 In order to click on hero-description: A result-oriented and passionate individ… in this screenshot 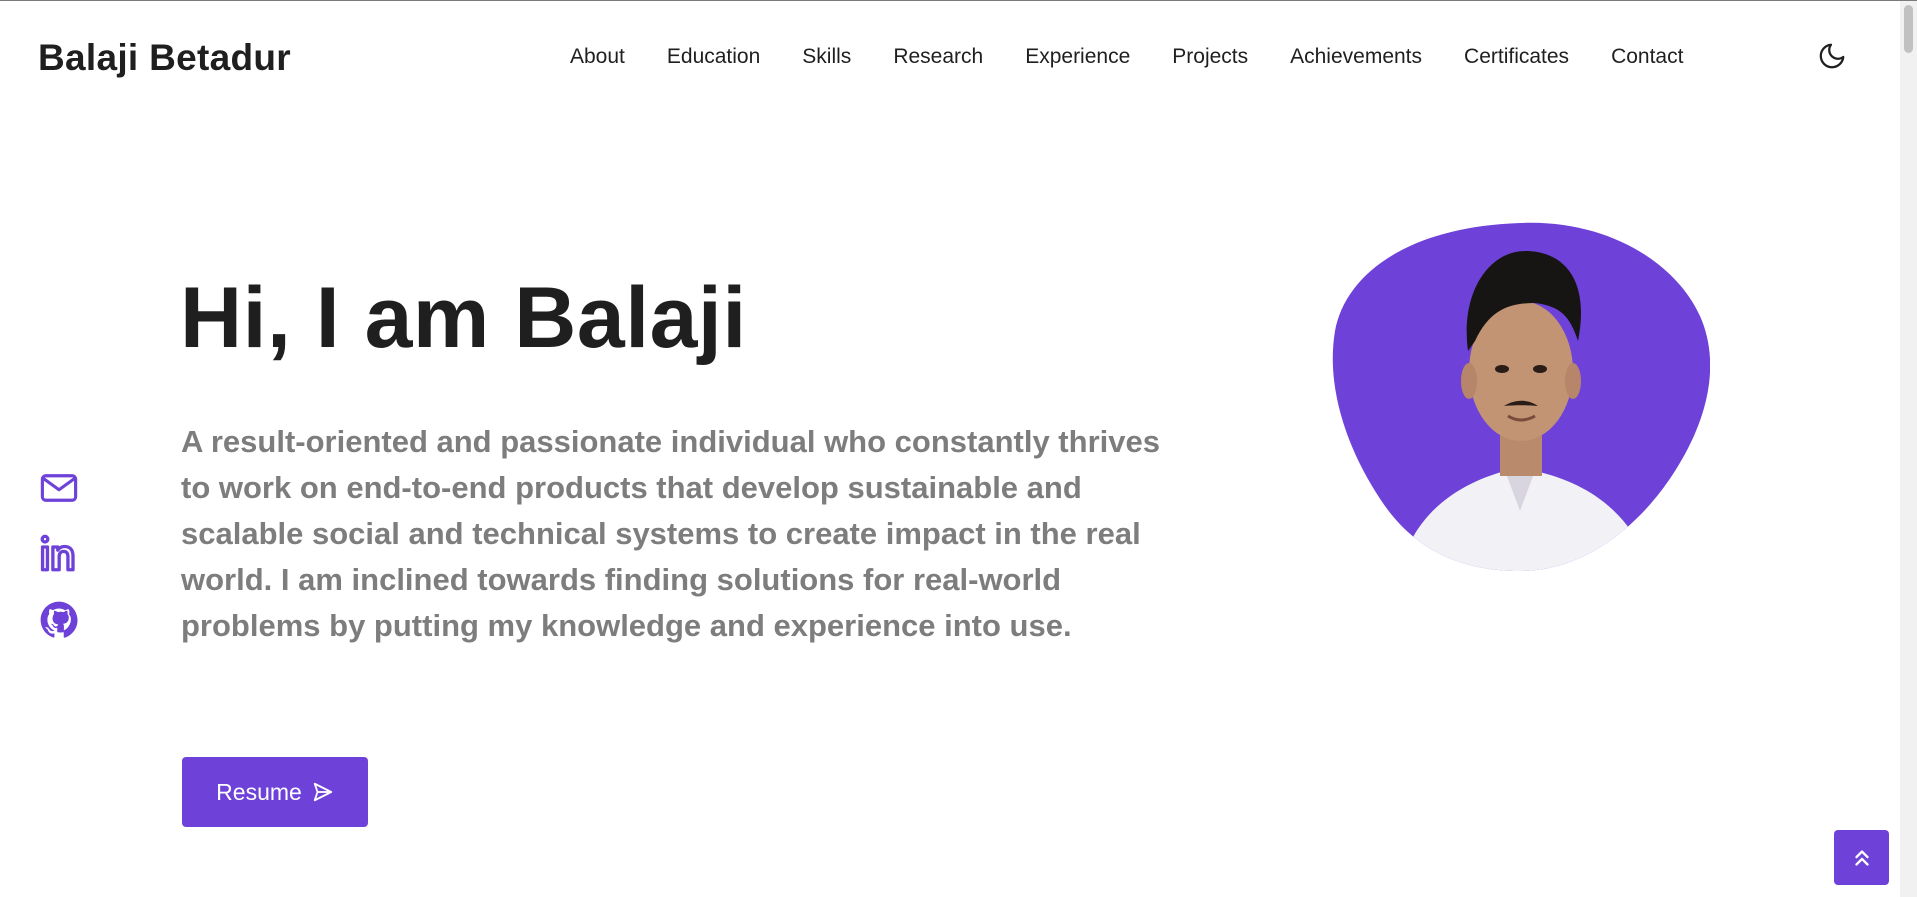, I will do `click(670, 533)`.